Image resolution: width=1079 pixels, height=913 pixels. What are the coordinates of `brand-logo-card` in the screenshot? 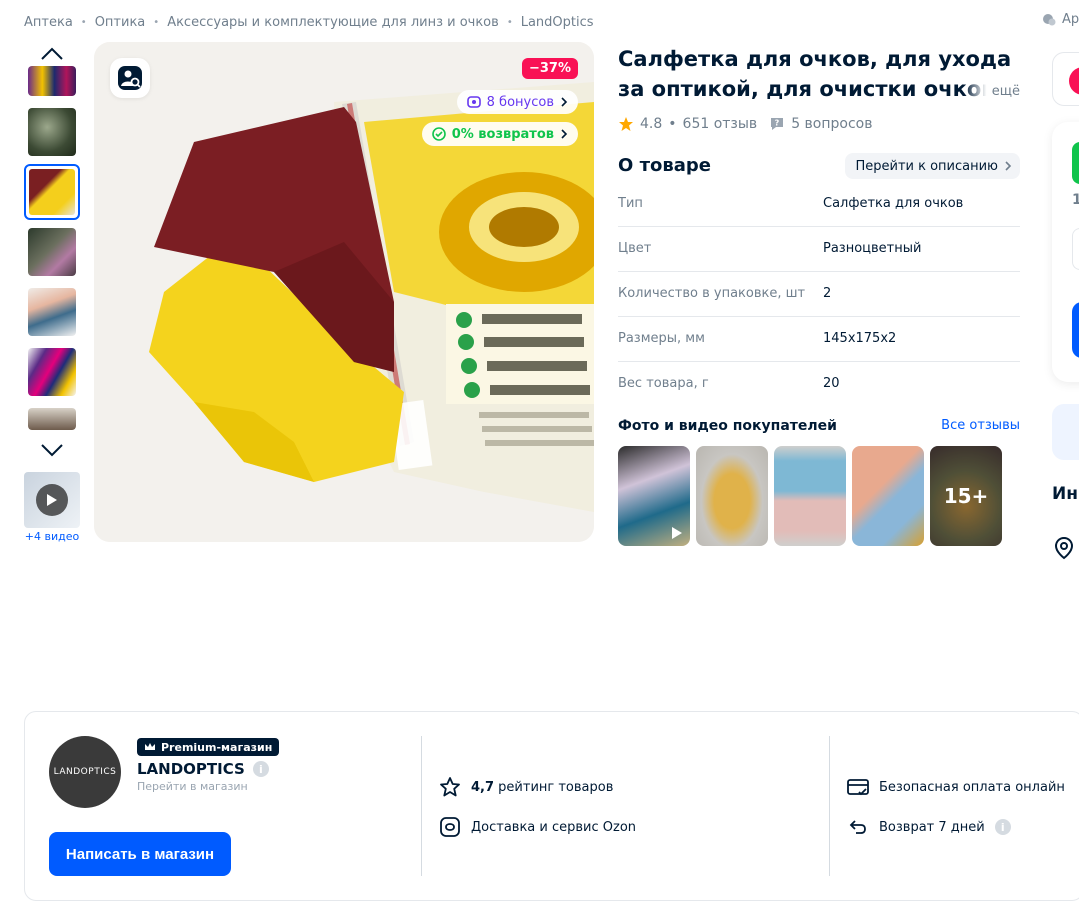 It's located at (1065, 79).